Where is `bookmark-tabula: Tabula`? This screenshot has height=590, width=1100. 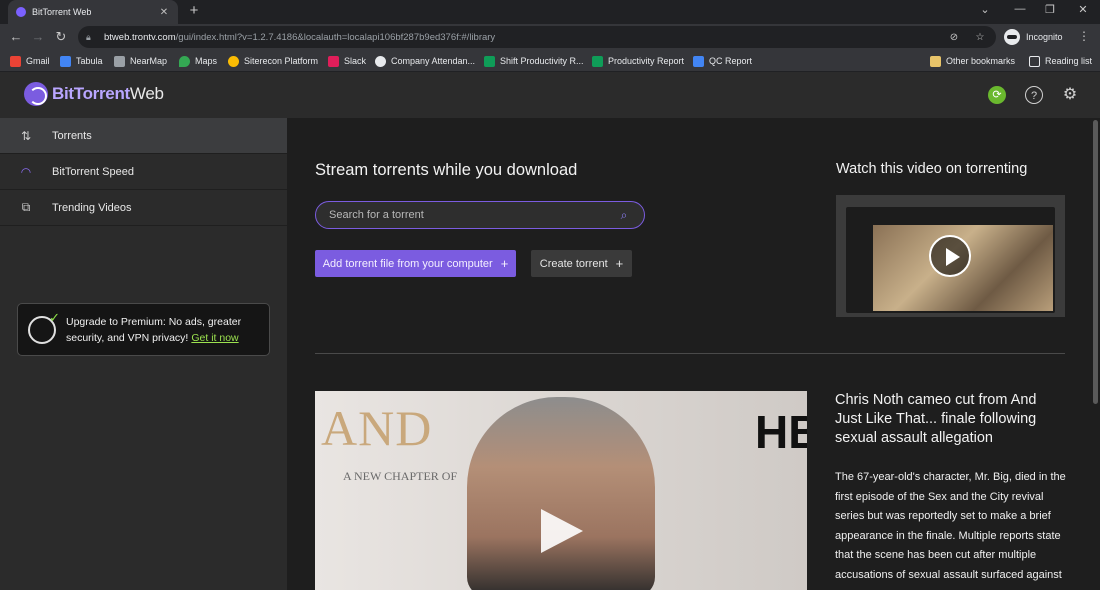 bookmark-tabula: Tabula is located at coordinates (81, 61).